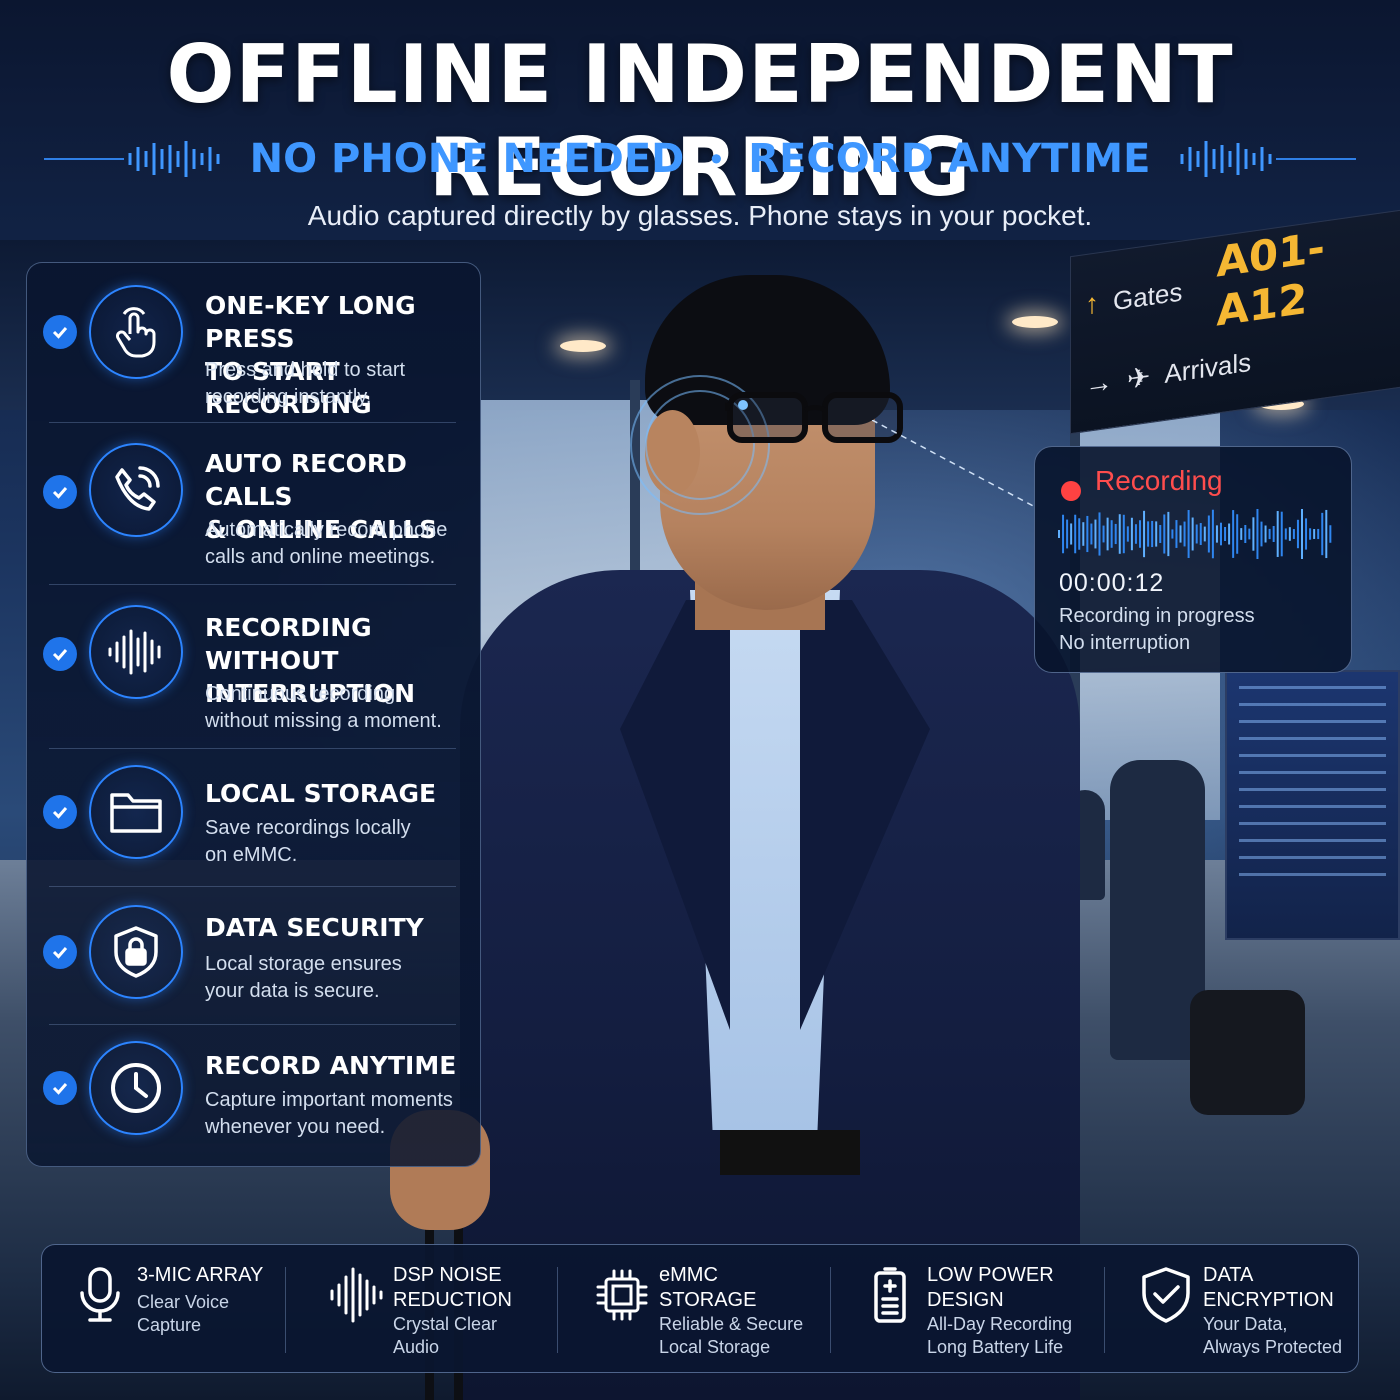 The width and height of the screenshot is (1400, 1400). What do you see at coordinates (314, 927) in the screenshot?
I see `feature-title-line: DATA SECURITY` at bounding box center [314, 927].